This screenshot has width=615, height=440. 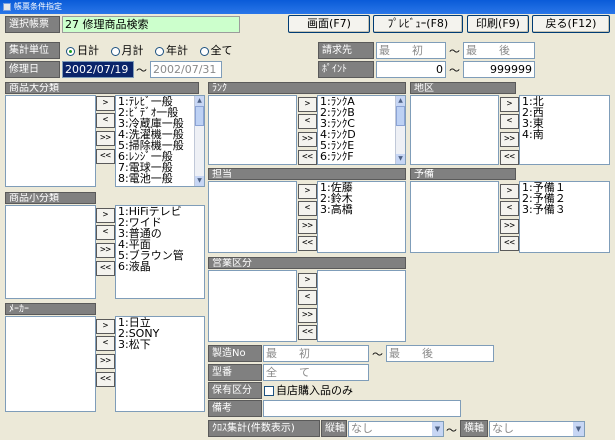 I want to click on list-item: 3:高橋, so click(x=361, y=209).